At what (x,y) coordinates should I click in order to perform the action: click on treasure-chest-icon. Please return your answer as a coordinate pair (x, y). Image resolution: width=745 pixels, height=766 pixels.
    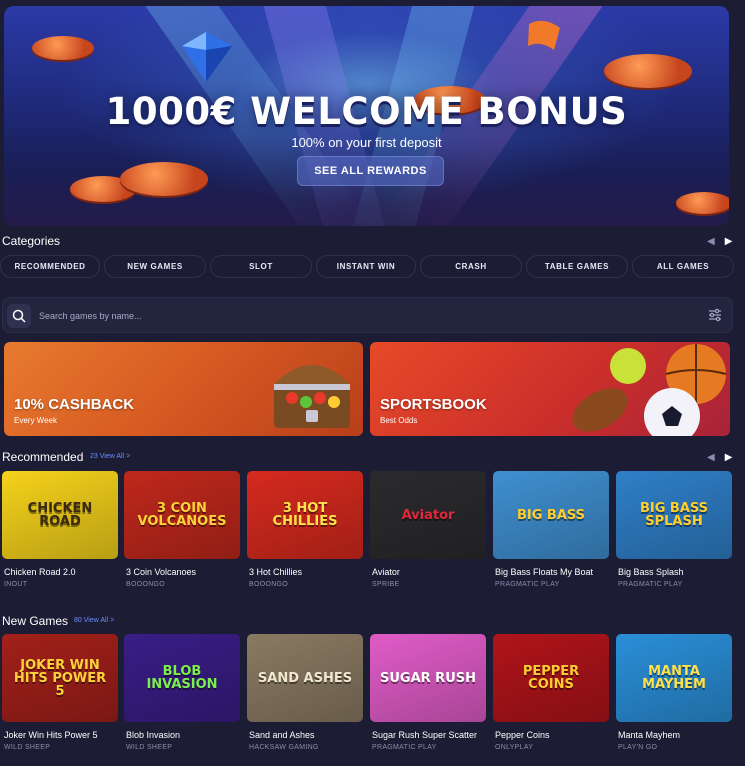
    Looking at the image, I should click on (312, 396).